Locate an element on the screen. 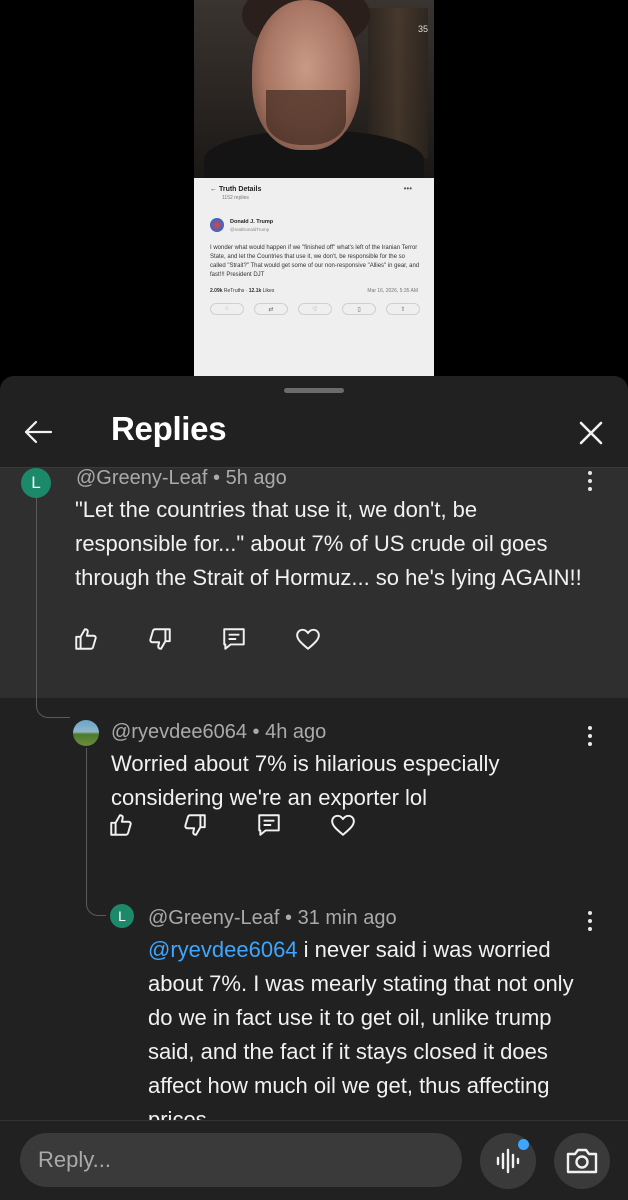  comment-author: @ryevdee6064 is located at coordinates (179, 732).